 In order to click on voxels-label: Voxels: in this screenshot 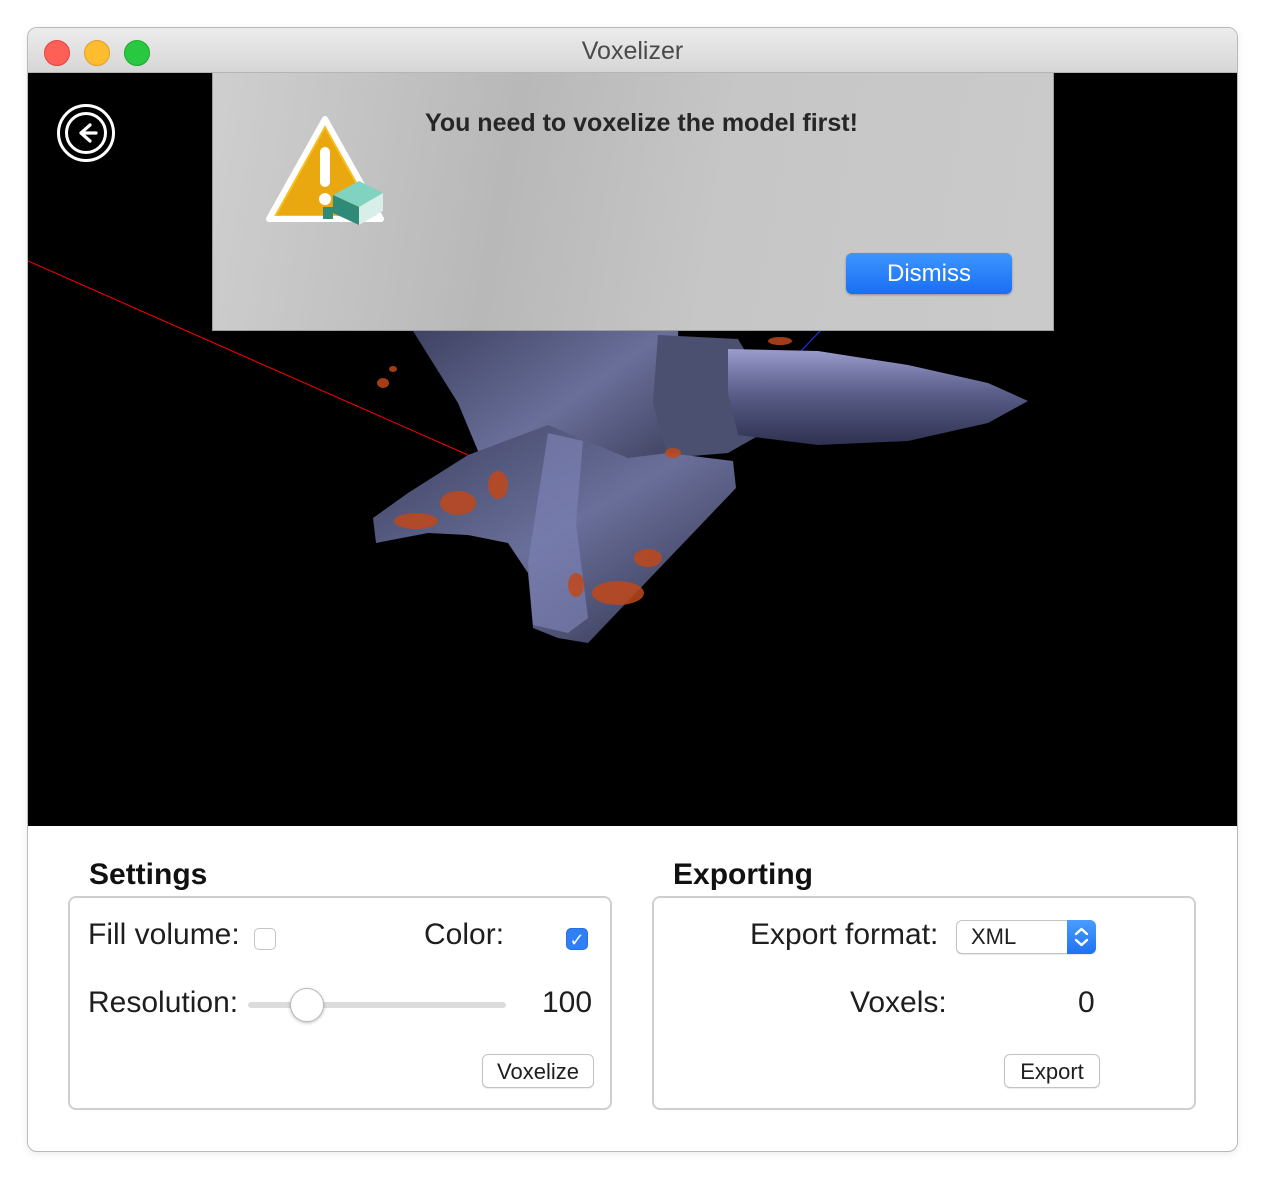, I will do `click(898, 1002)`.